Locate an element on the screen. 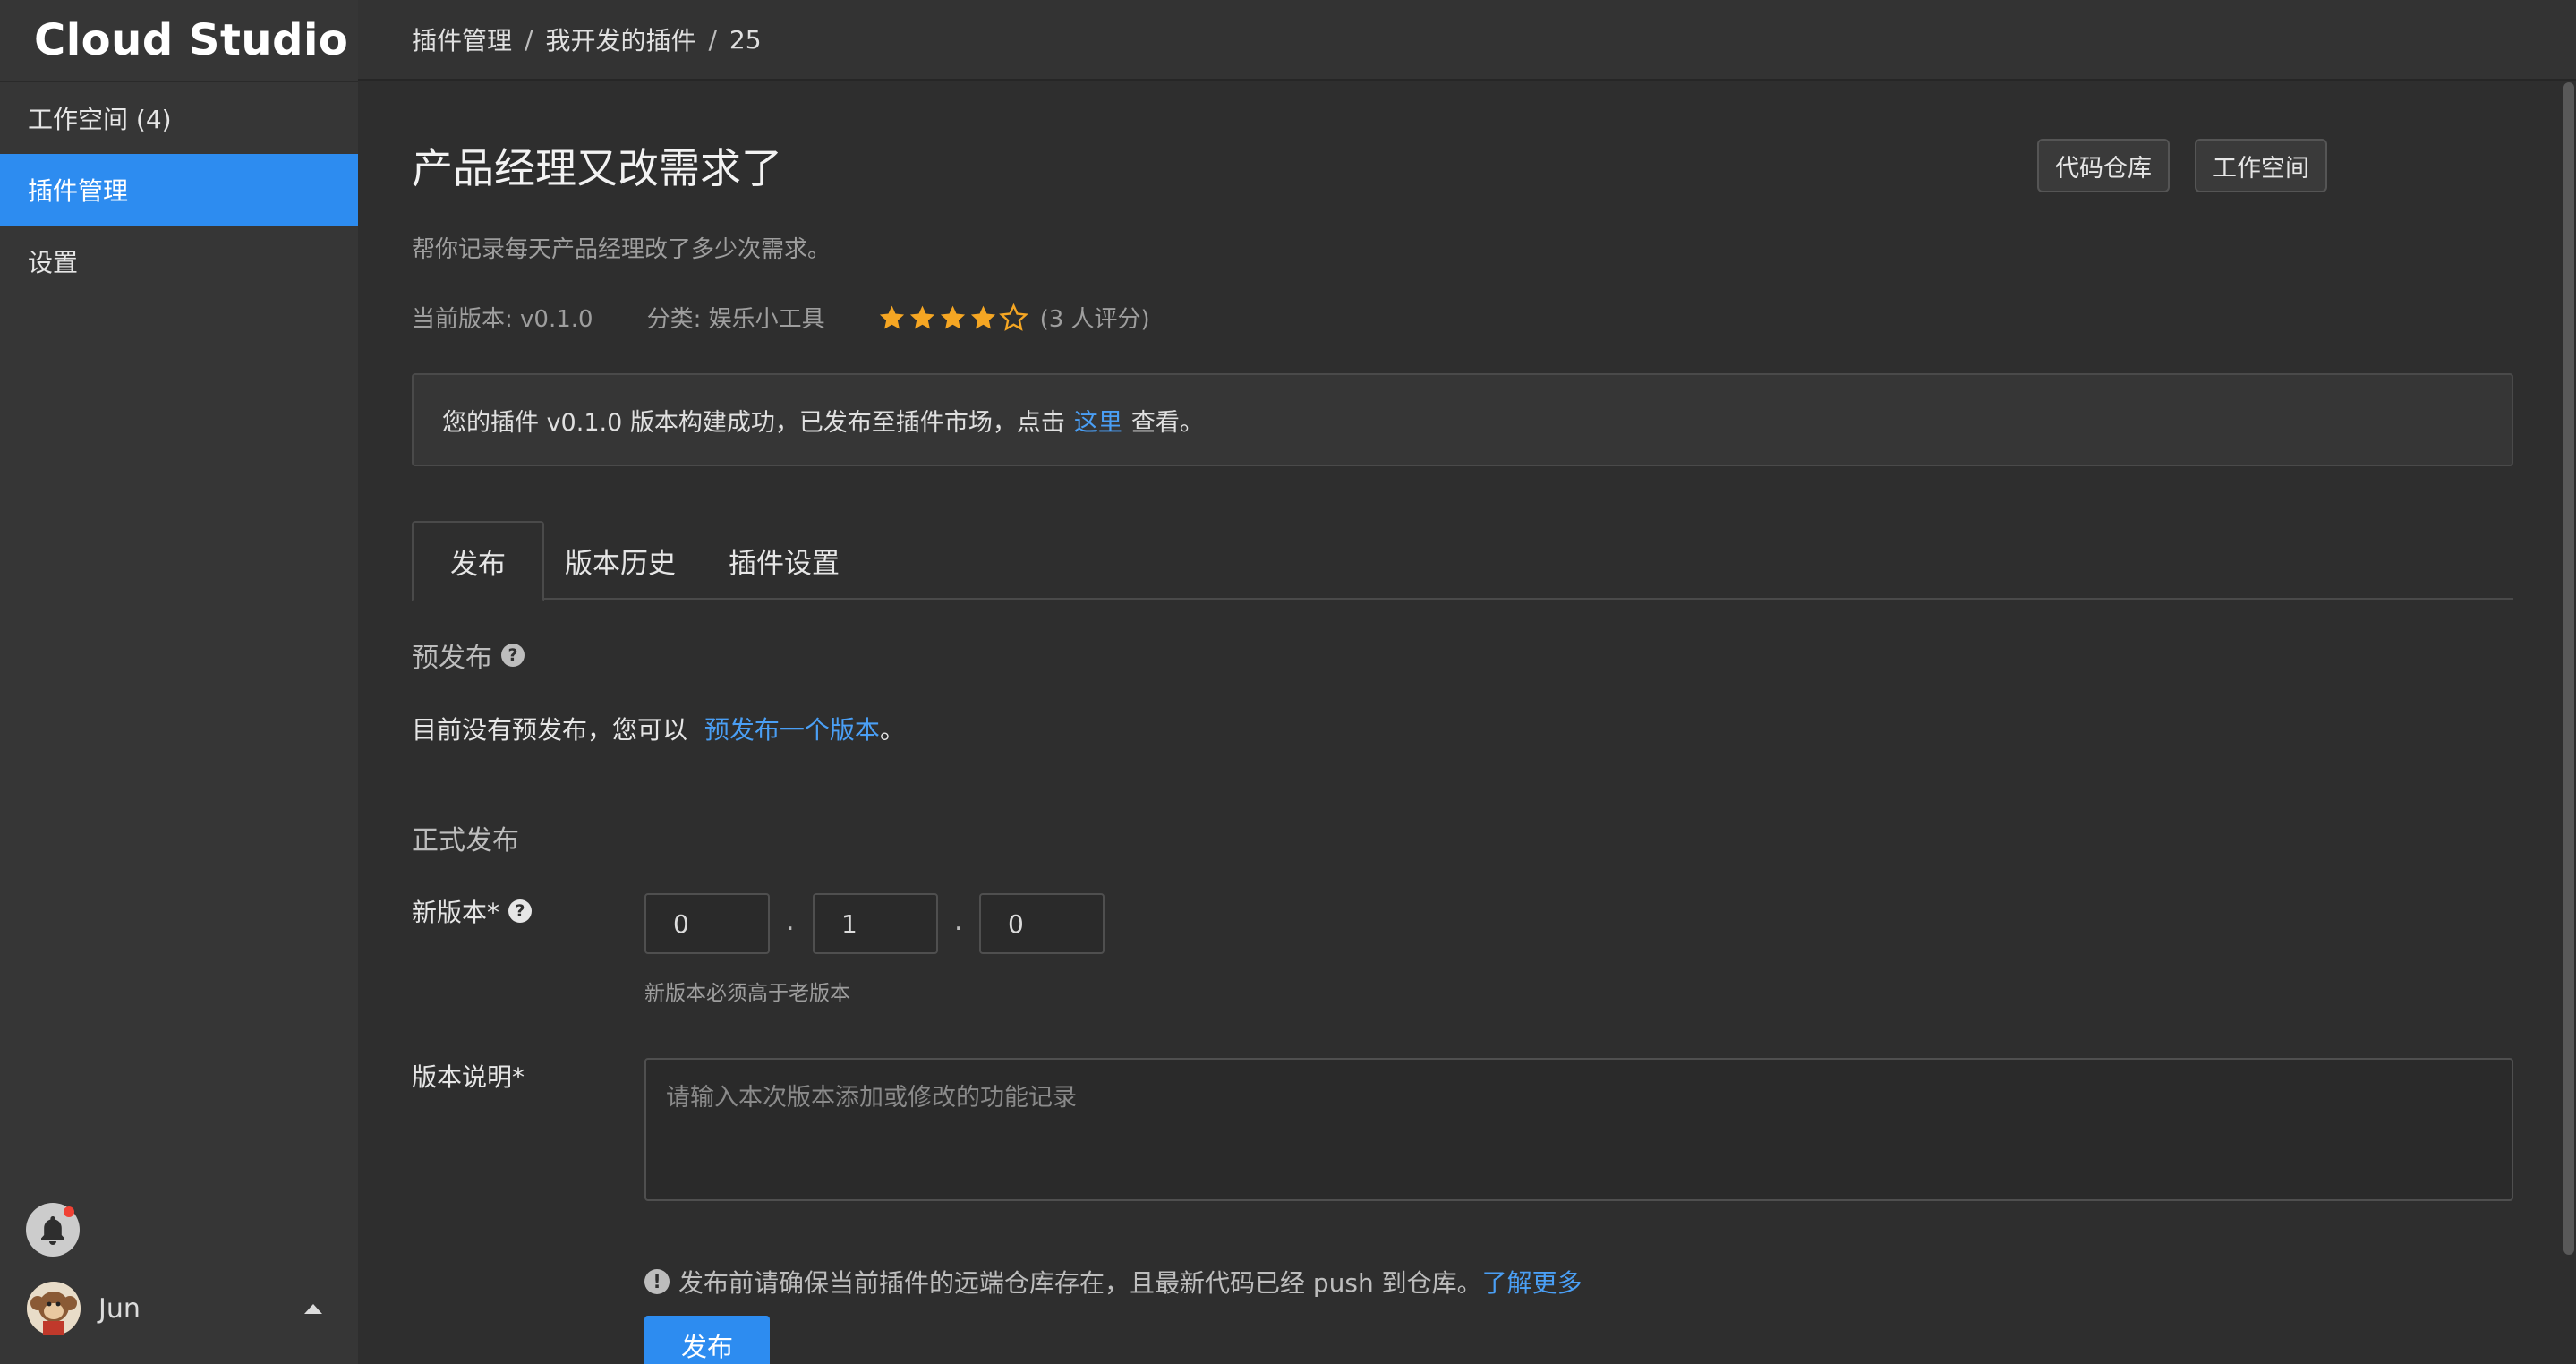 This screenshot has width=2576, height=1364. scrollbar is located at coordinates (2568, 668).